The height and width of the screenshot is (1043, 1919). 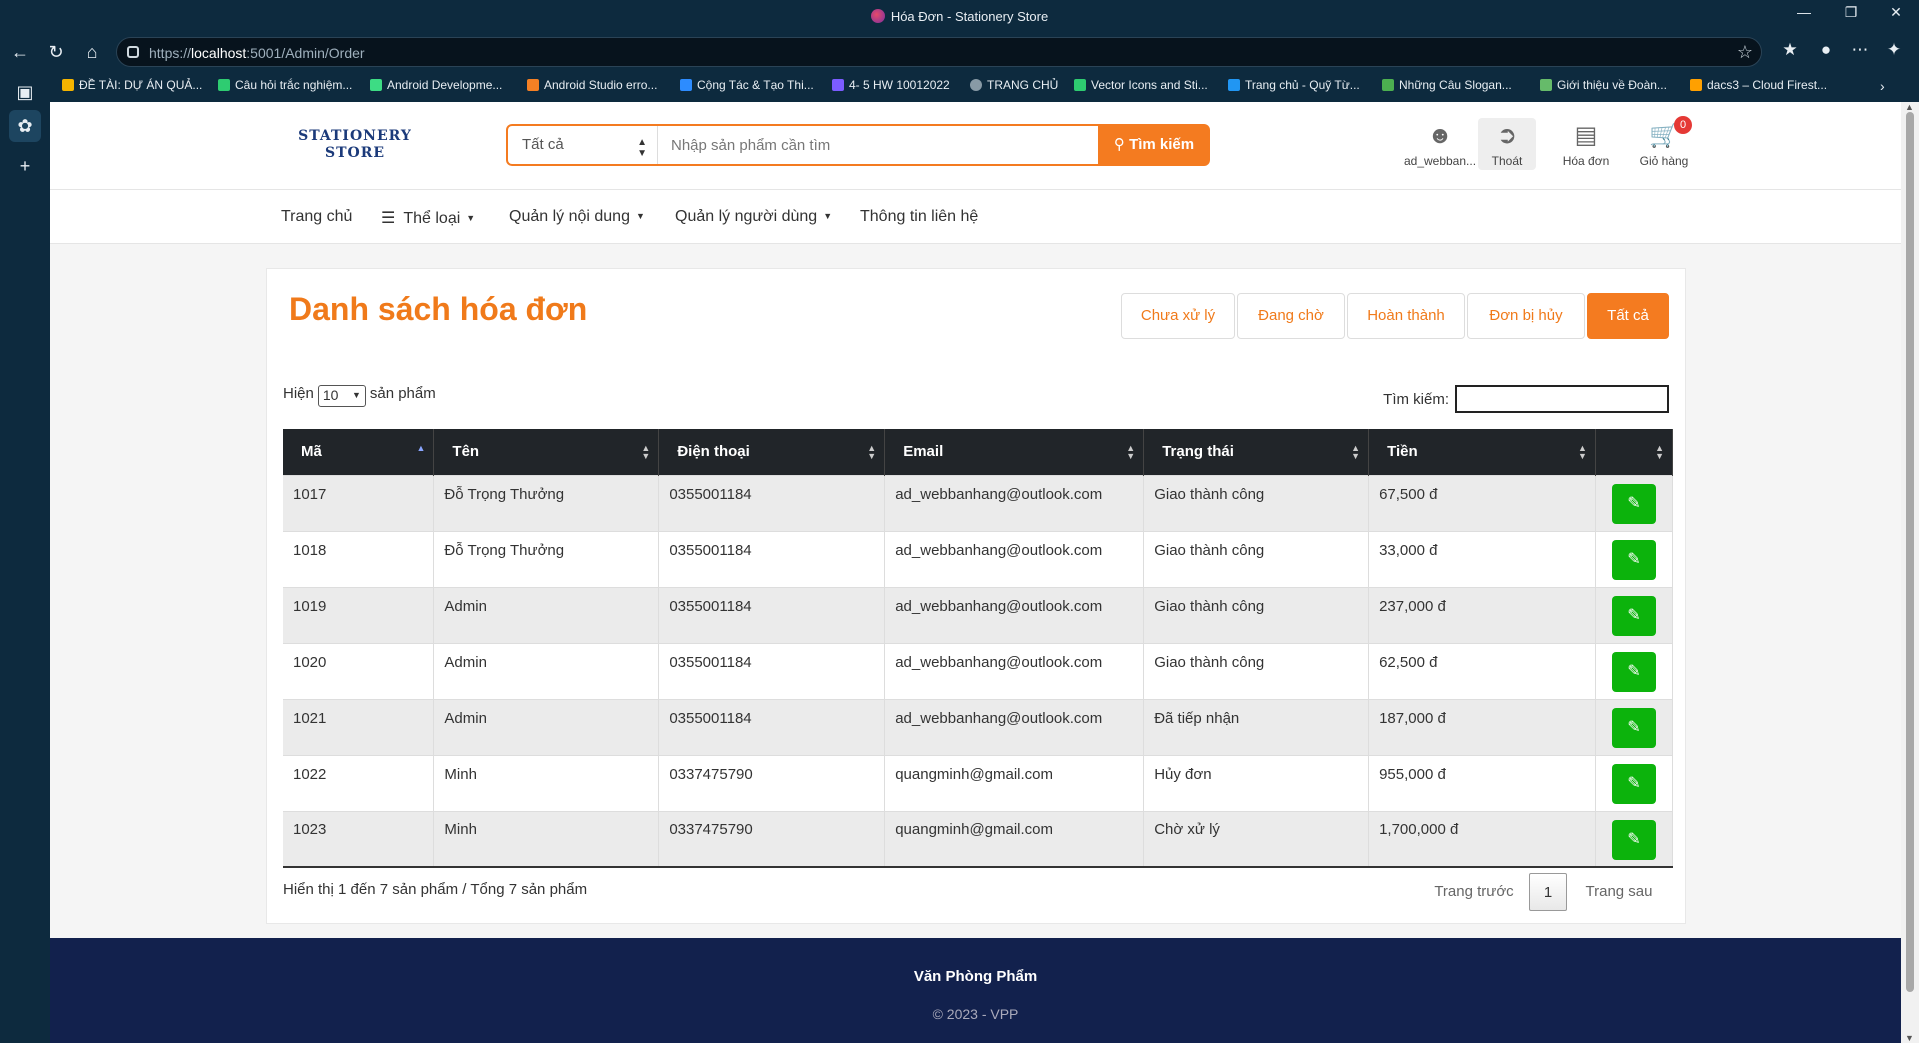 What do you see at coordinates (772, 452) in the screenshot?
I see `column-header-phone: Điện thoại ▲ ▼` at bounding box center [772, 452].